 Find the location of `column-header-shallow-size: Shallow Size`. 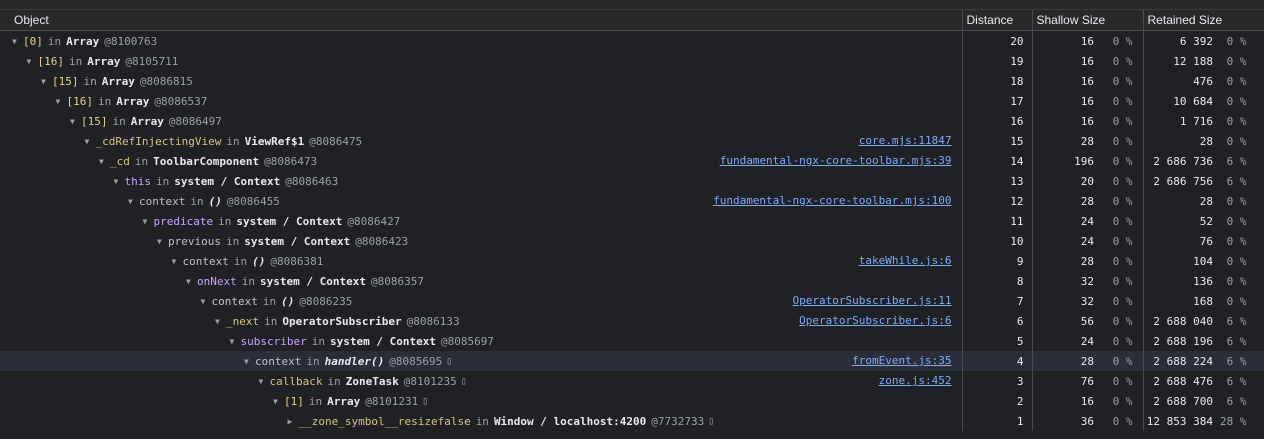

column-header-shallow-size: Shallow Size is located at coordinates (1088, 20).